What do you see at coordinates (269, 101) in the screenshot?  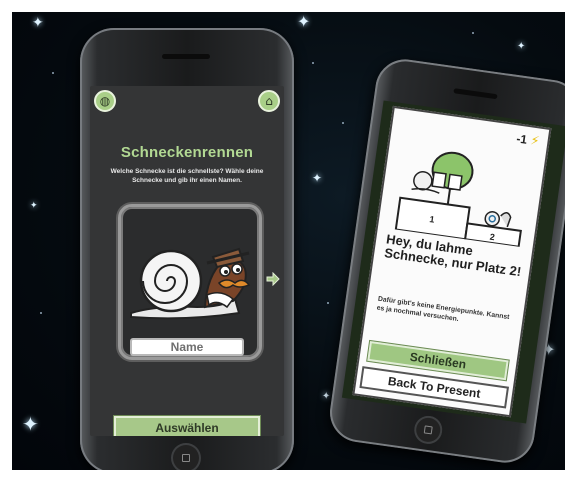 I see `home-icon: ⌂` at bounding box center [269, 101].